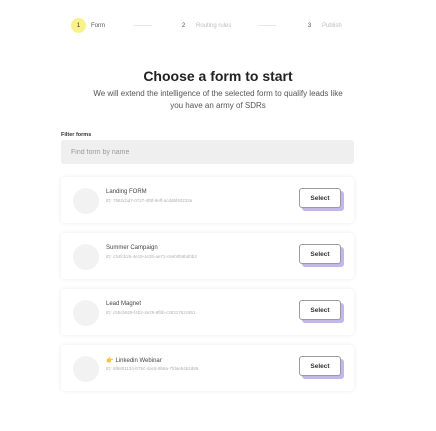  What do you see at coordinates (207, 152) in the screenshot?
I see `filter-search-input` at bounding box center [207, 152].